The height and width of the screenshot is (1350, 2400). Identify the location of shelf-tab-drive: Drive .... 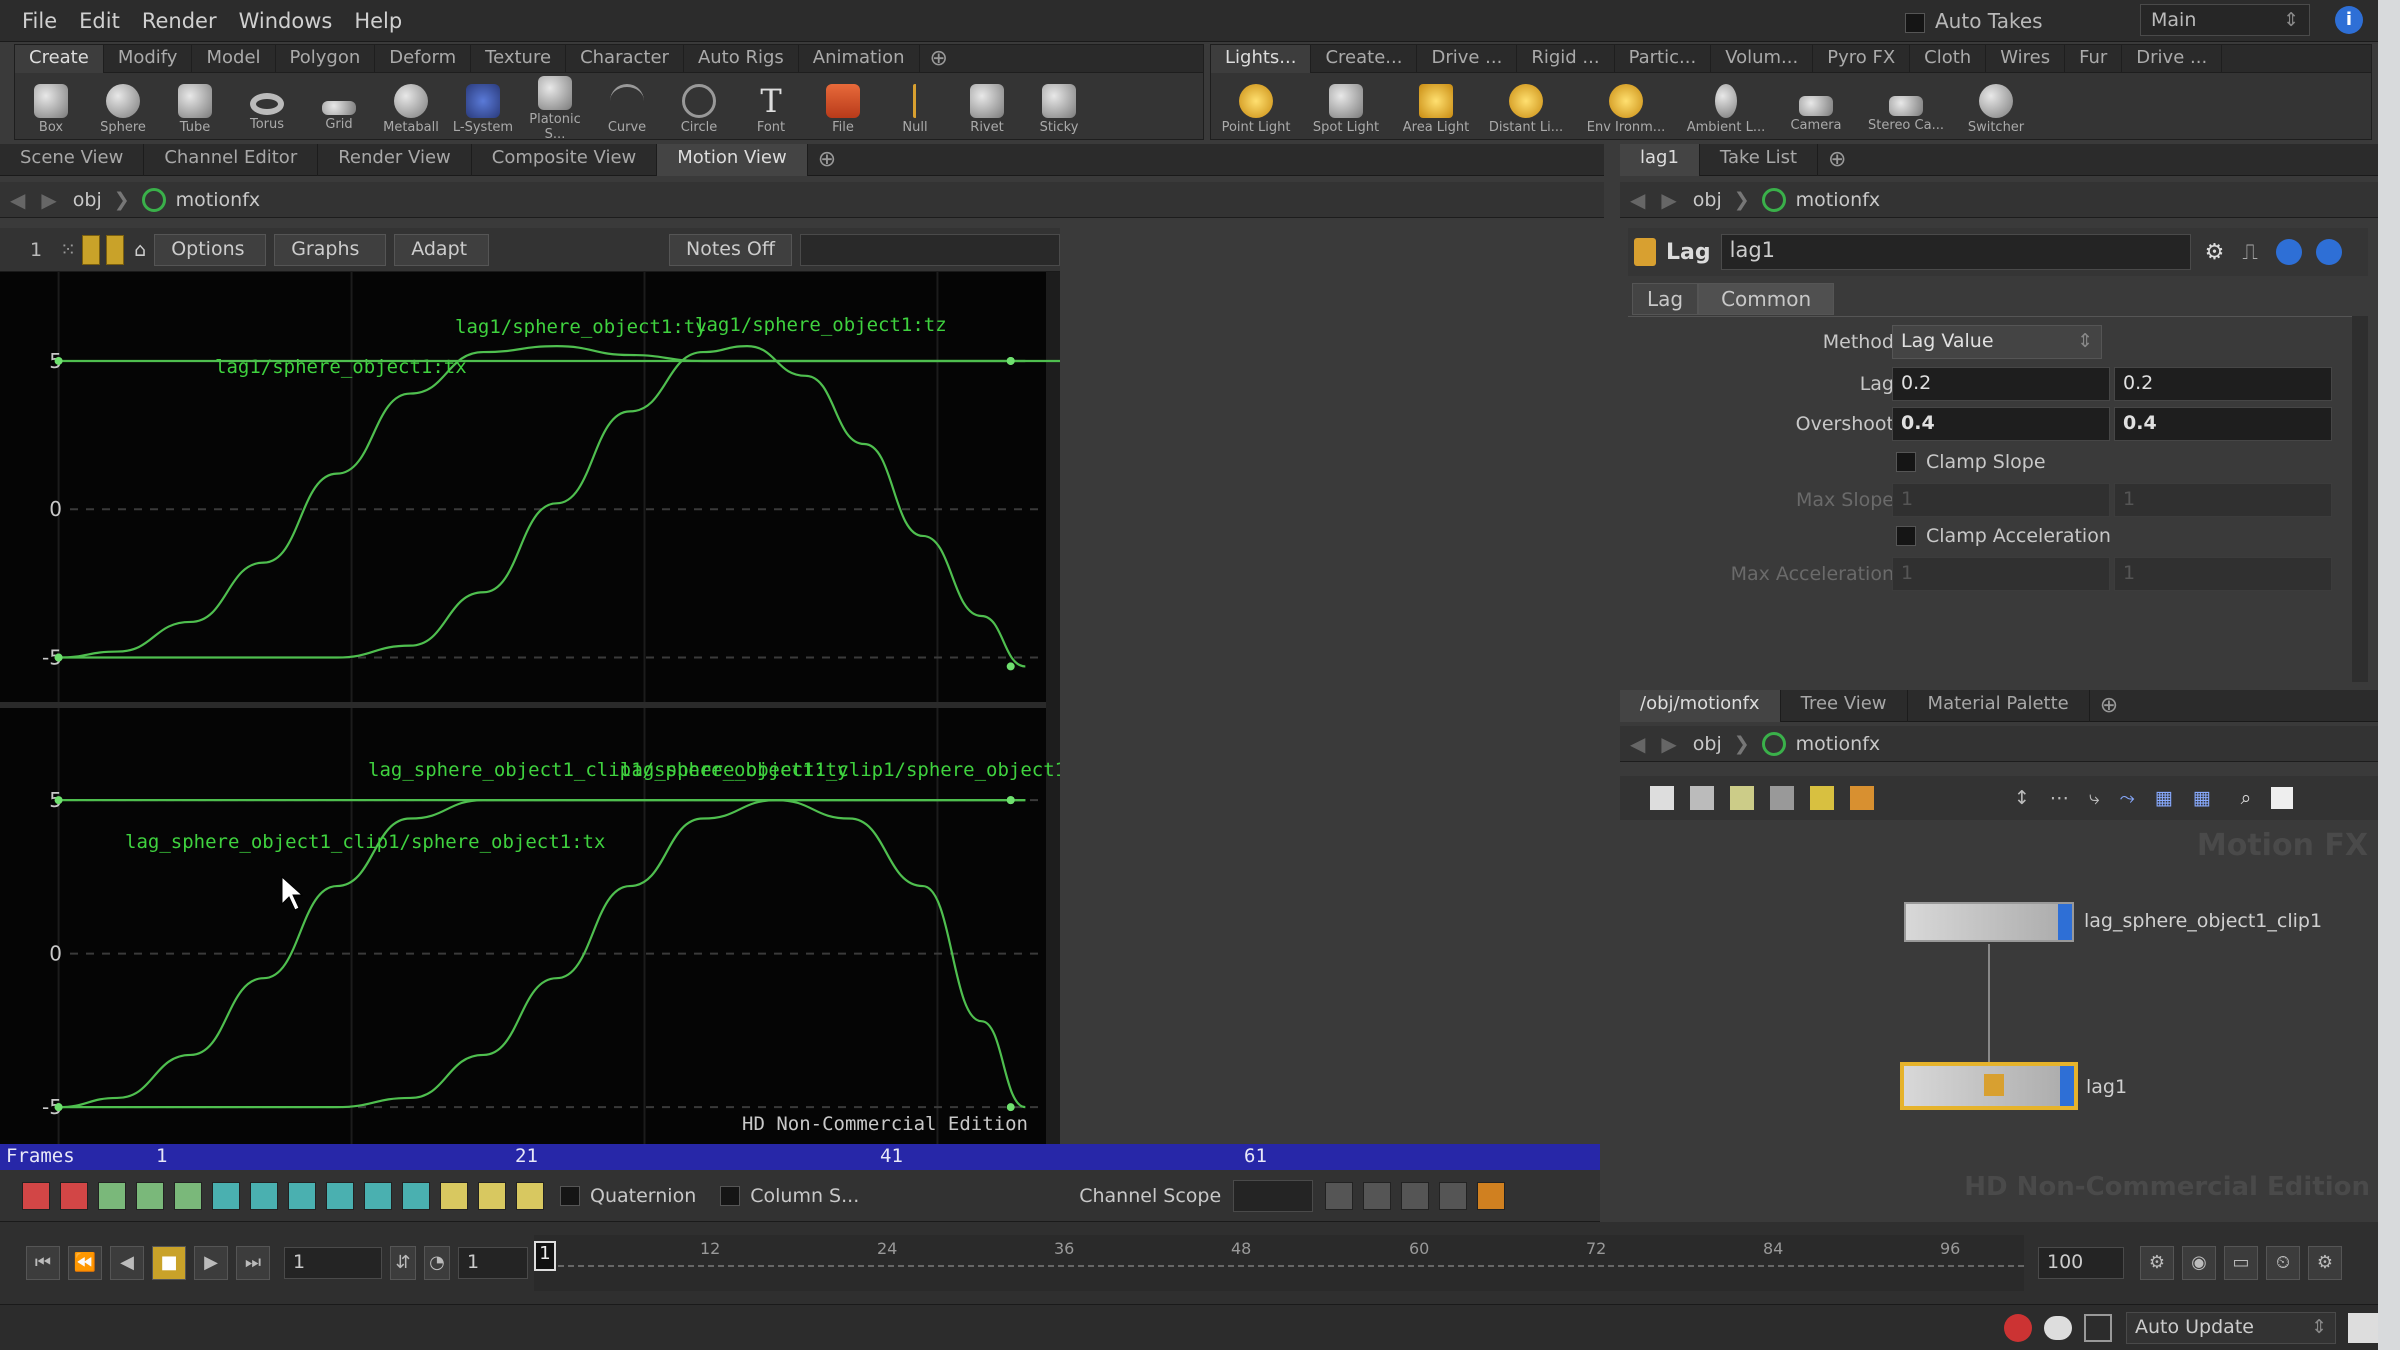
(1467, 58).